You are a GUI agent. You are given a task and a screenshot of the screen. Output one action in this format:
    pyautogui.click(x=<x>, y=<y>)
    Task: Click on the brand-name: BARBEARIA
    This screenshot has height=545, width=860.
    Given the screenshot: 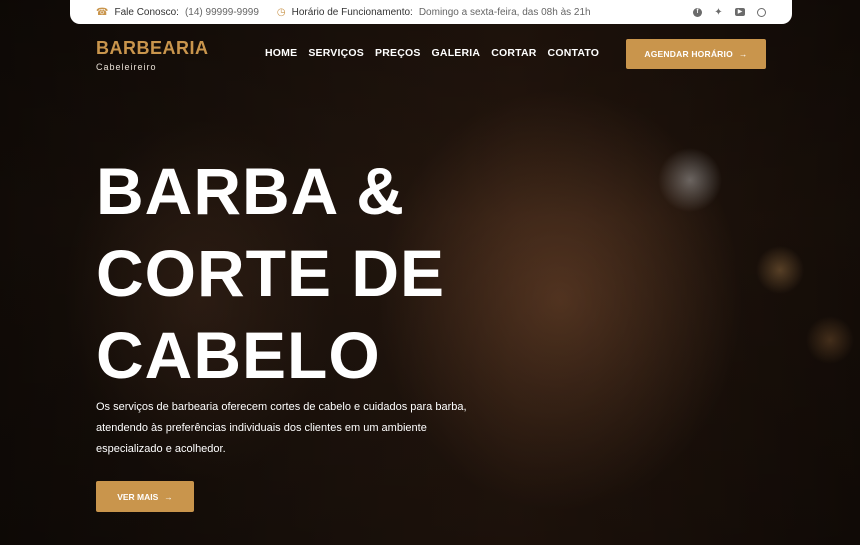 What is the action you would take?
    pyautogui.click(x=152, y=48)
    